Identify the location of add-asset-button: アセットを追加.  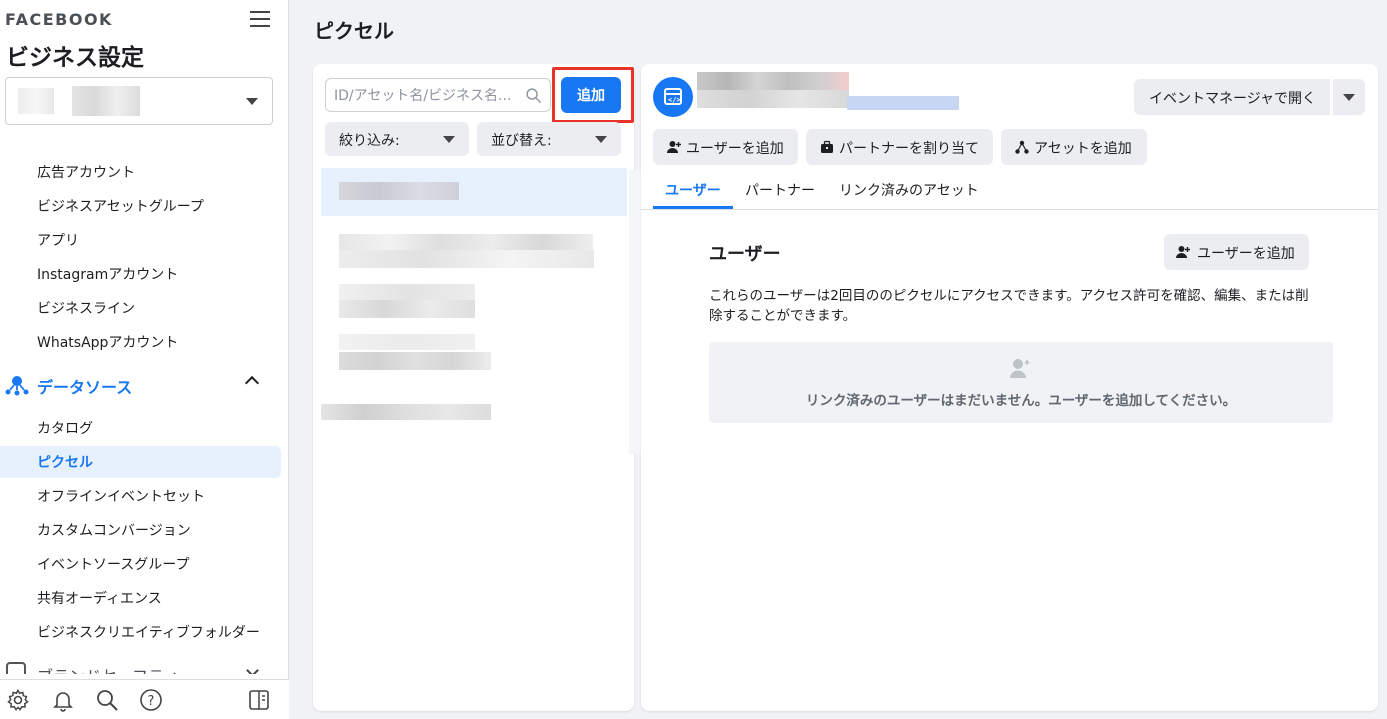
(1074, 147).